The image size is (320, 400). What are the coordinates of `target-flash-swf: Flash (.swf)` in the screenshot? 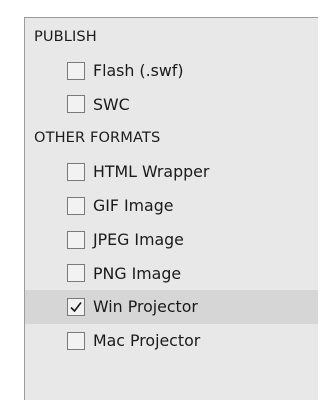 It's located at (171, 71).